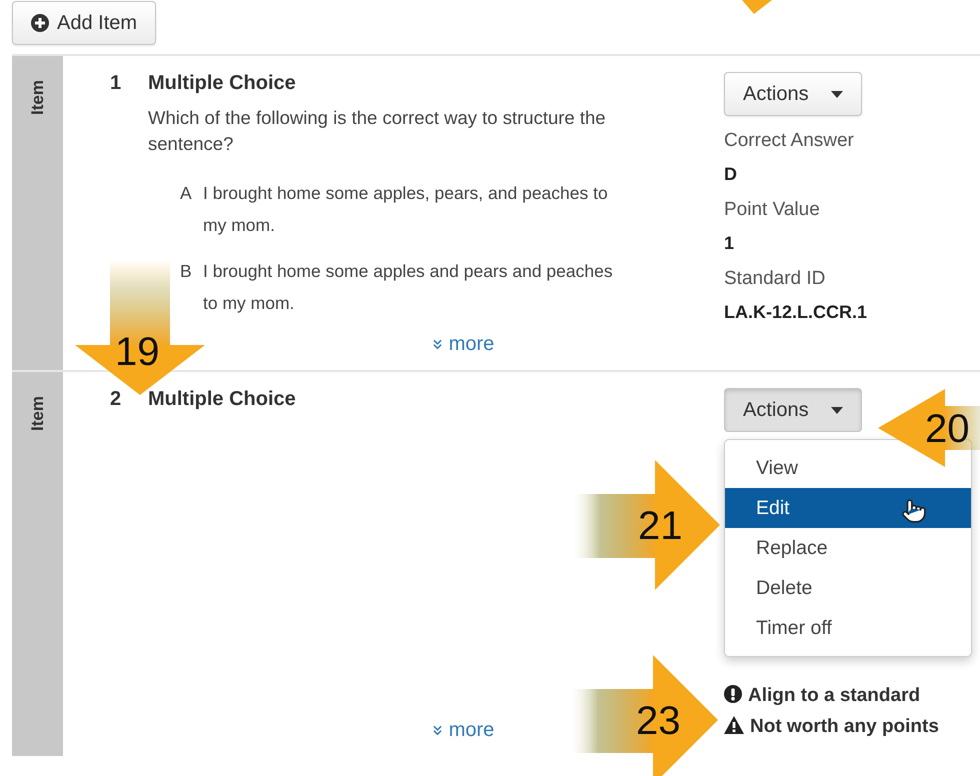 This screenshot has width=980, height=776. Describe the element at coordinates (848, 548) in the screenshot. I see `menu-item: Replace` at that location.